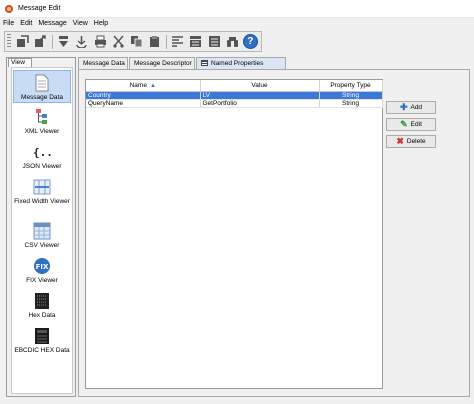 The width and height of the screenshot is (474, 404). I want to click on view-item-label: FIX Viewer, so click(42, 280).